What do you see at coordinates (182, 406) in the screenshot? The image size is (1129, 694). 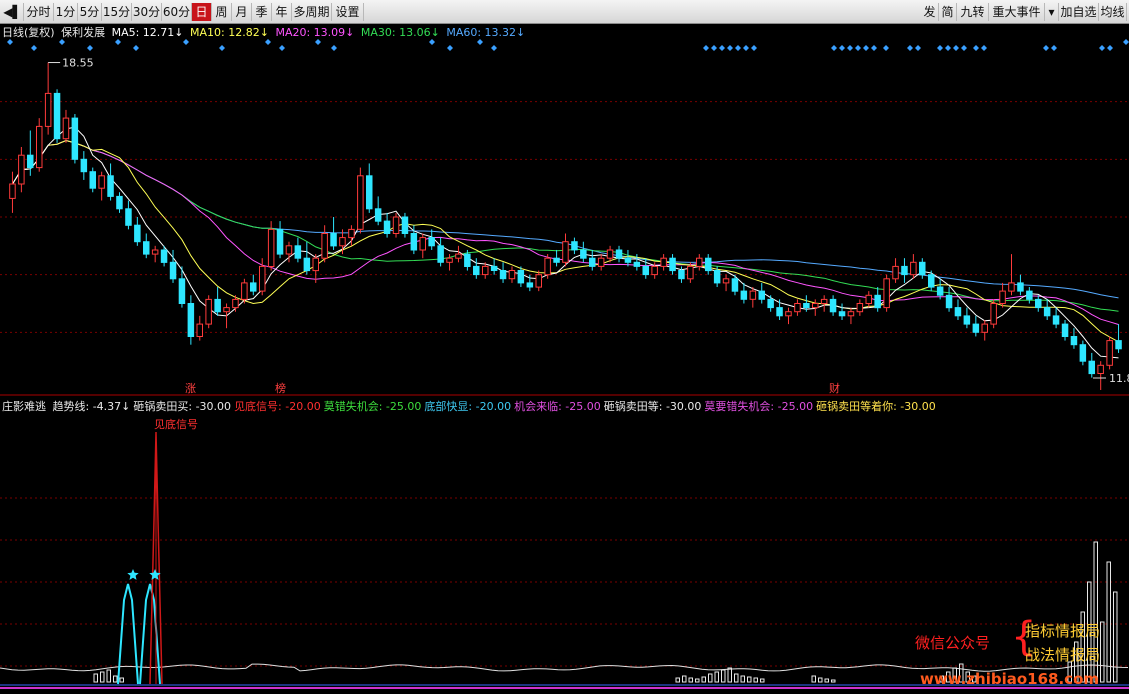 I see `indicator-value-1: 砸锅卖田买: -30.00` at bounding box center [182, 406].